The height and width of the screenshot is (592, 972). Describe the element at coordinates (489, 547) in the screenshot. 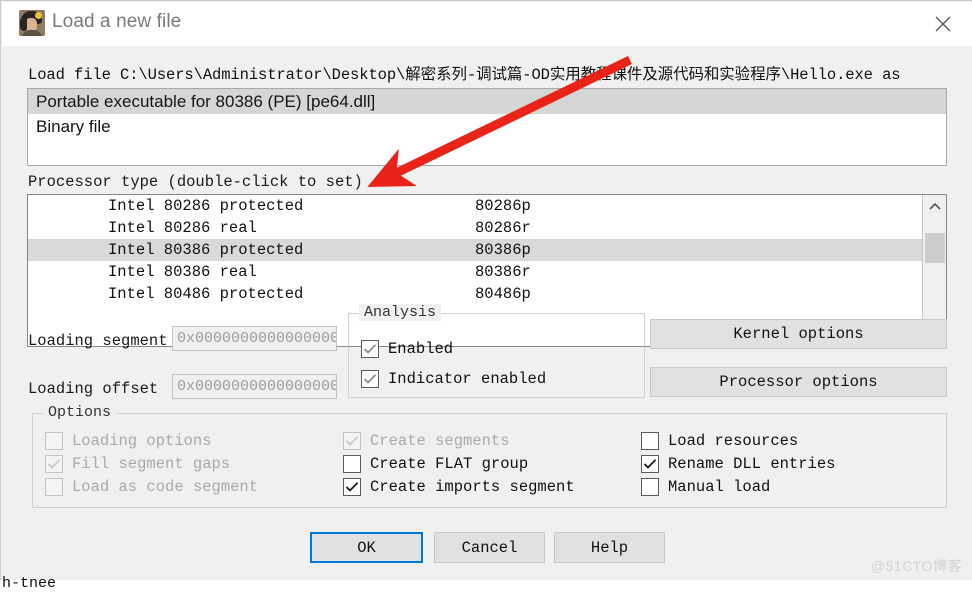

I see `cancel-button: Cancel` at that location.